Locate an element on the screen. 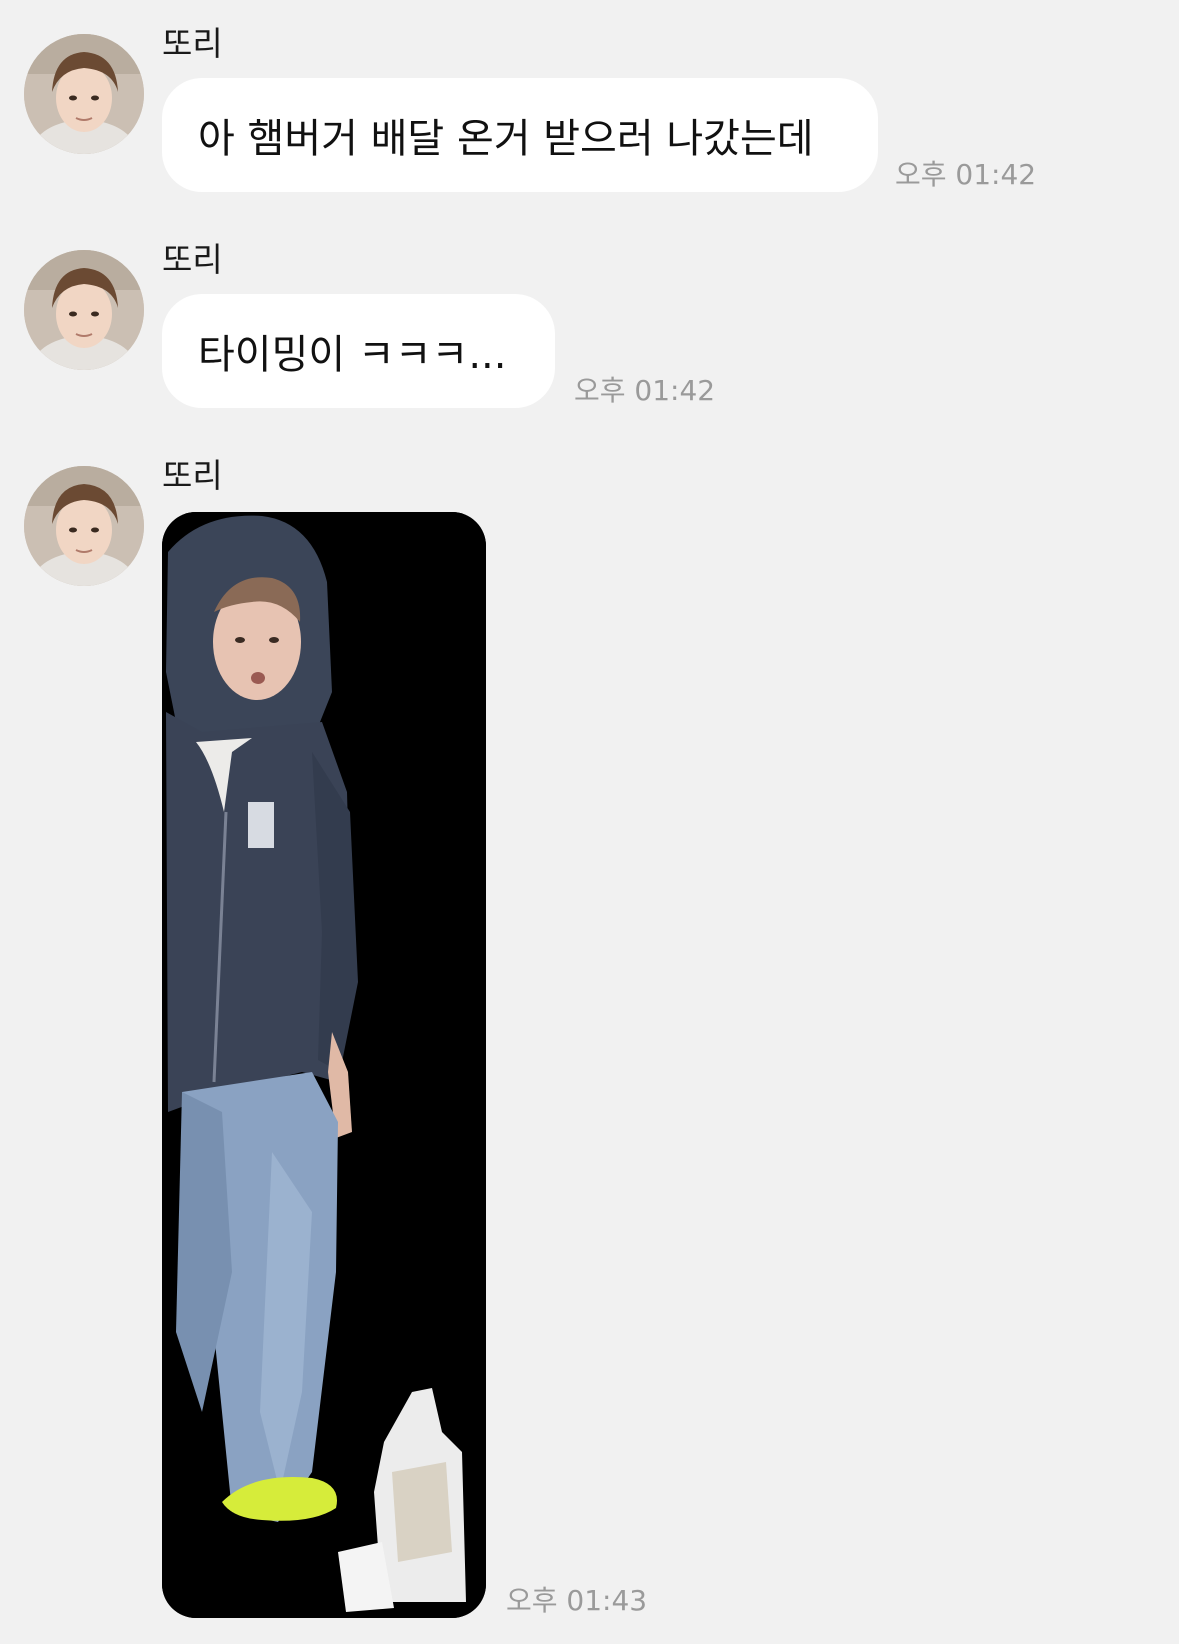 The height and width of the screenshot is (1644, 1179). message-text: 아 햄버거 배달 온거 받으러 나갔는데 is located at coordinates (506, 139).